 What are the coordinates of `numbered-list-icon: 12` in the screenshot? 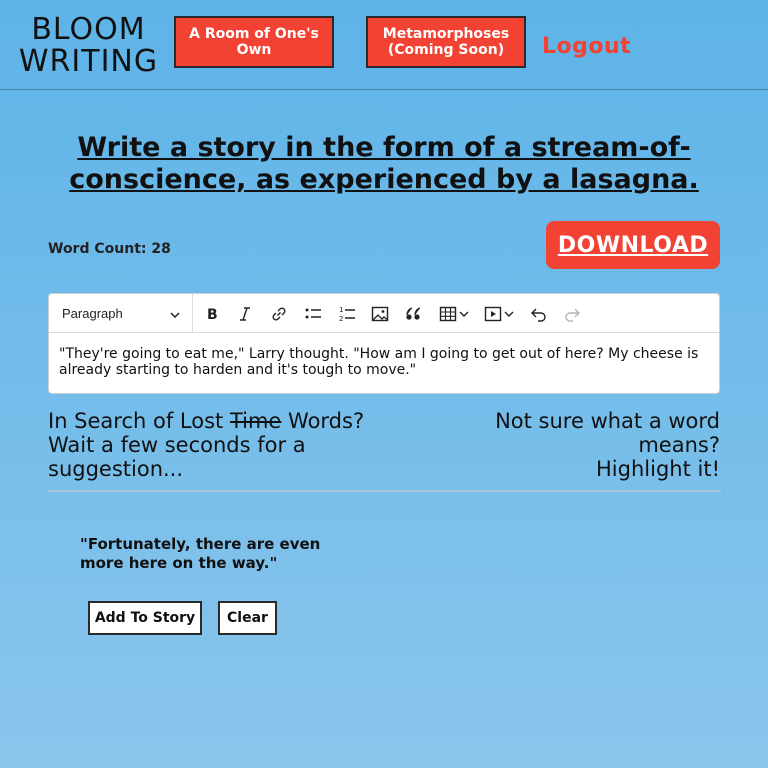 It's located at (347, 314).